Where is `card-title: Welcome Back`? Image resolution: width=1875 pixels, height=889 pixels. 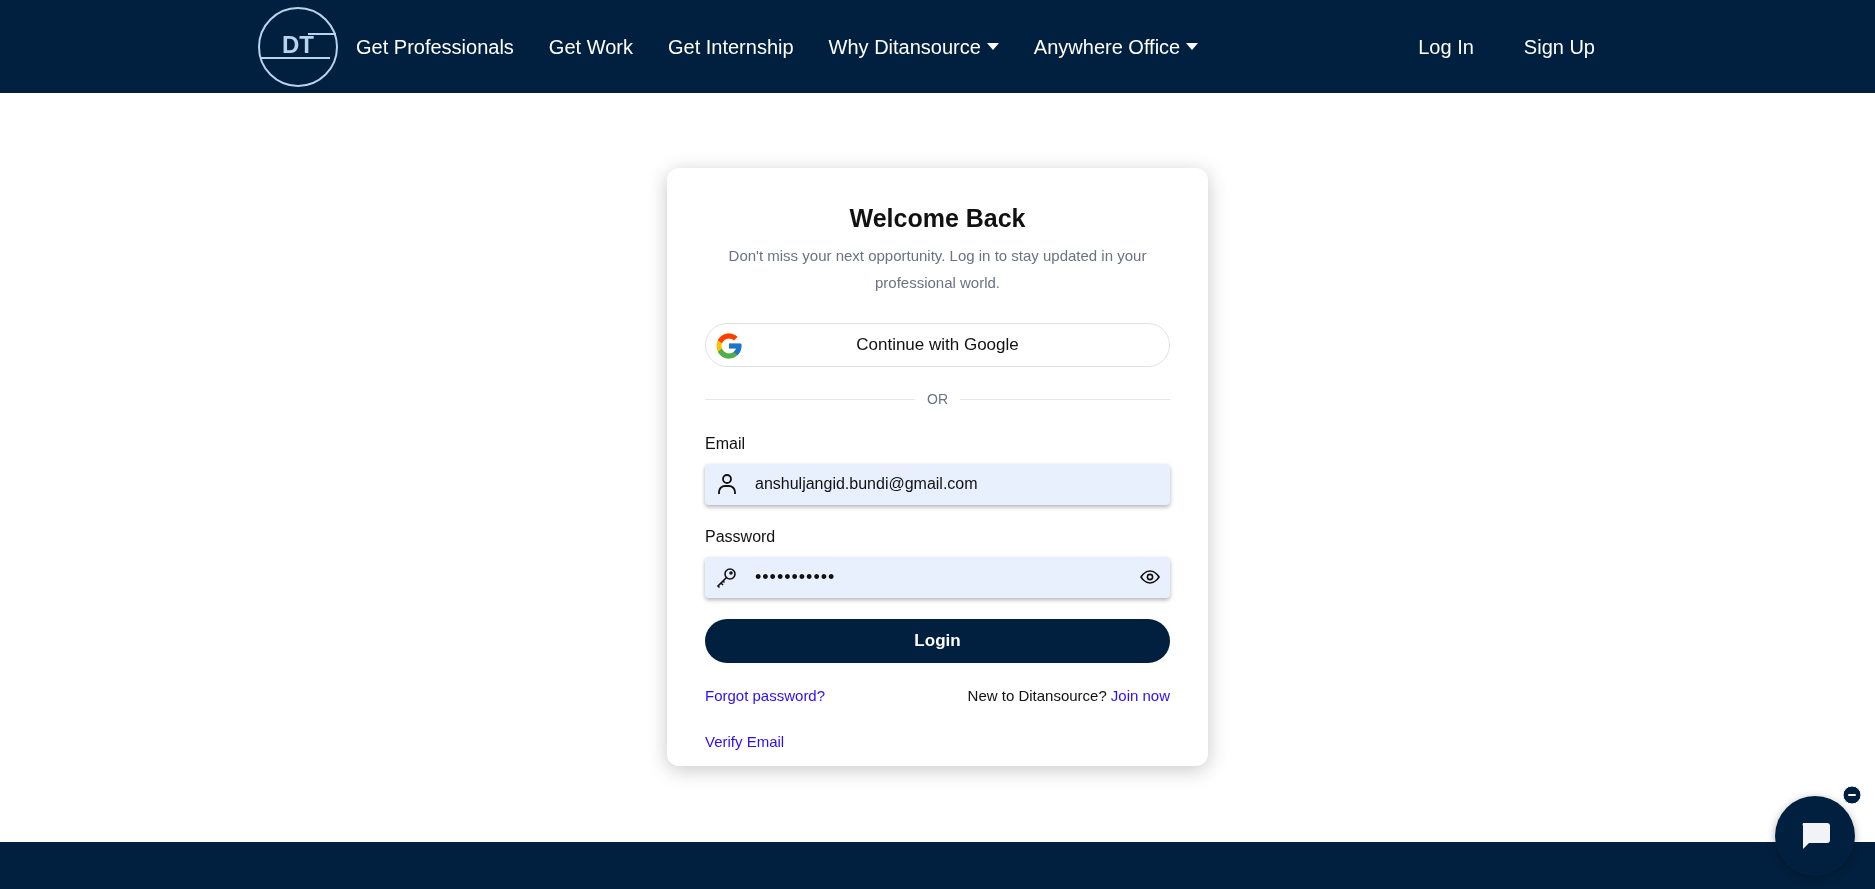 card-title: Welcome Back is located at coordinates (937, 218).